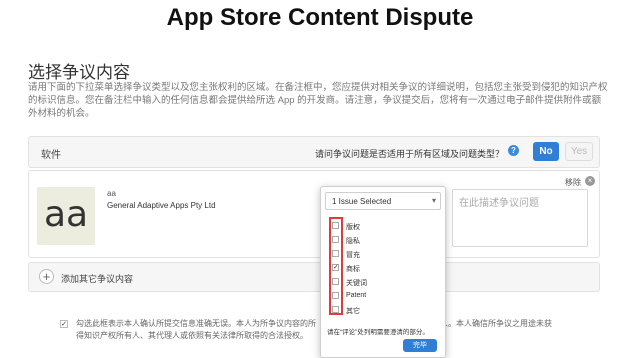  What do you see at coordinates (383, 297) in the screenshot?
I see `issue-option: Patent` at bounding box center [383, 297].